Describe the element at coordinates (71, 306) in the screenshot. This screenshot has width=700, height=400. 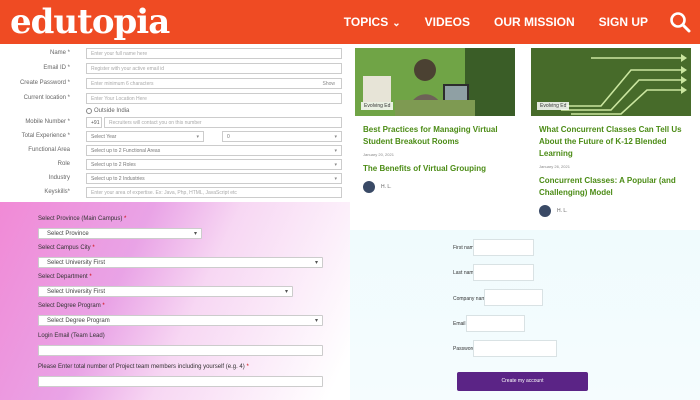
I see `program-label: Select Degree Program *` at that location.